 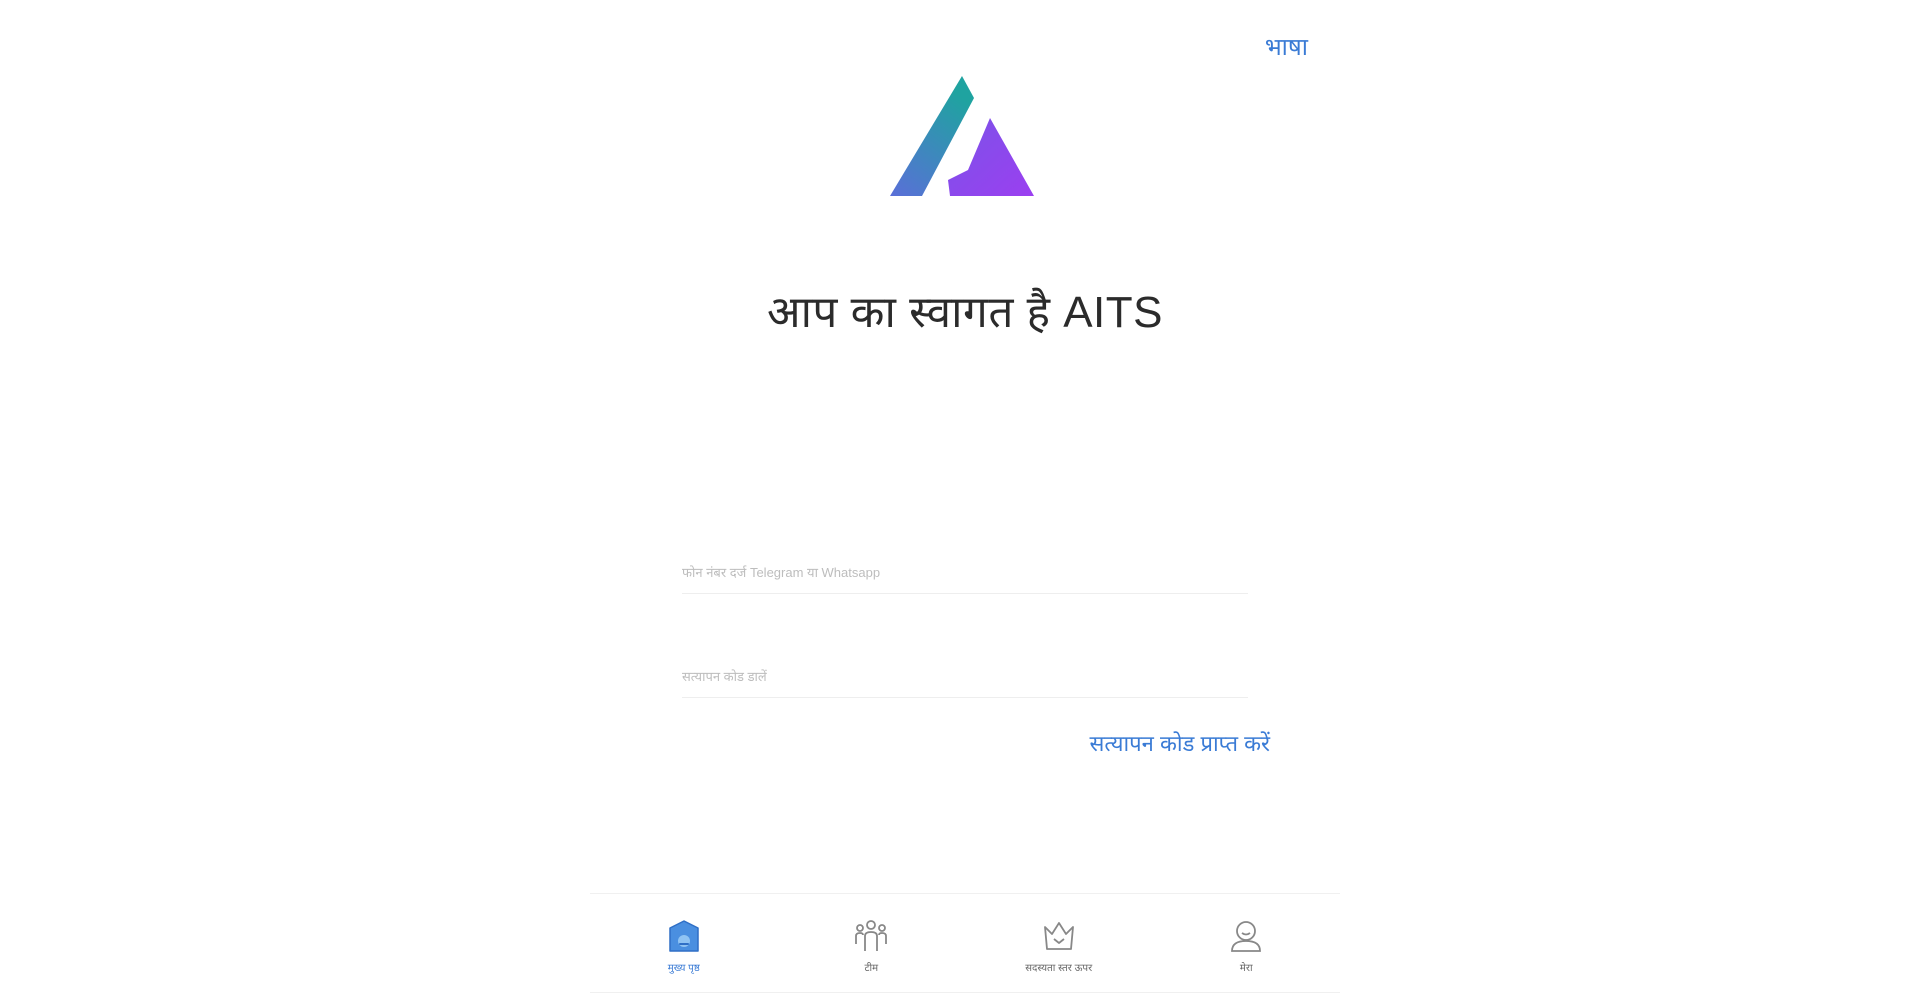 What do you see at coordinates (1179, 743) in the screenshot?
I see `get-verification-code-button: सत्यापन कोड प्राप्त करें` at bounding box center [1179, 743].